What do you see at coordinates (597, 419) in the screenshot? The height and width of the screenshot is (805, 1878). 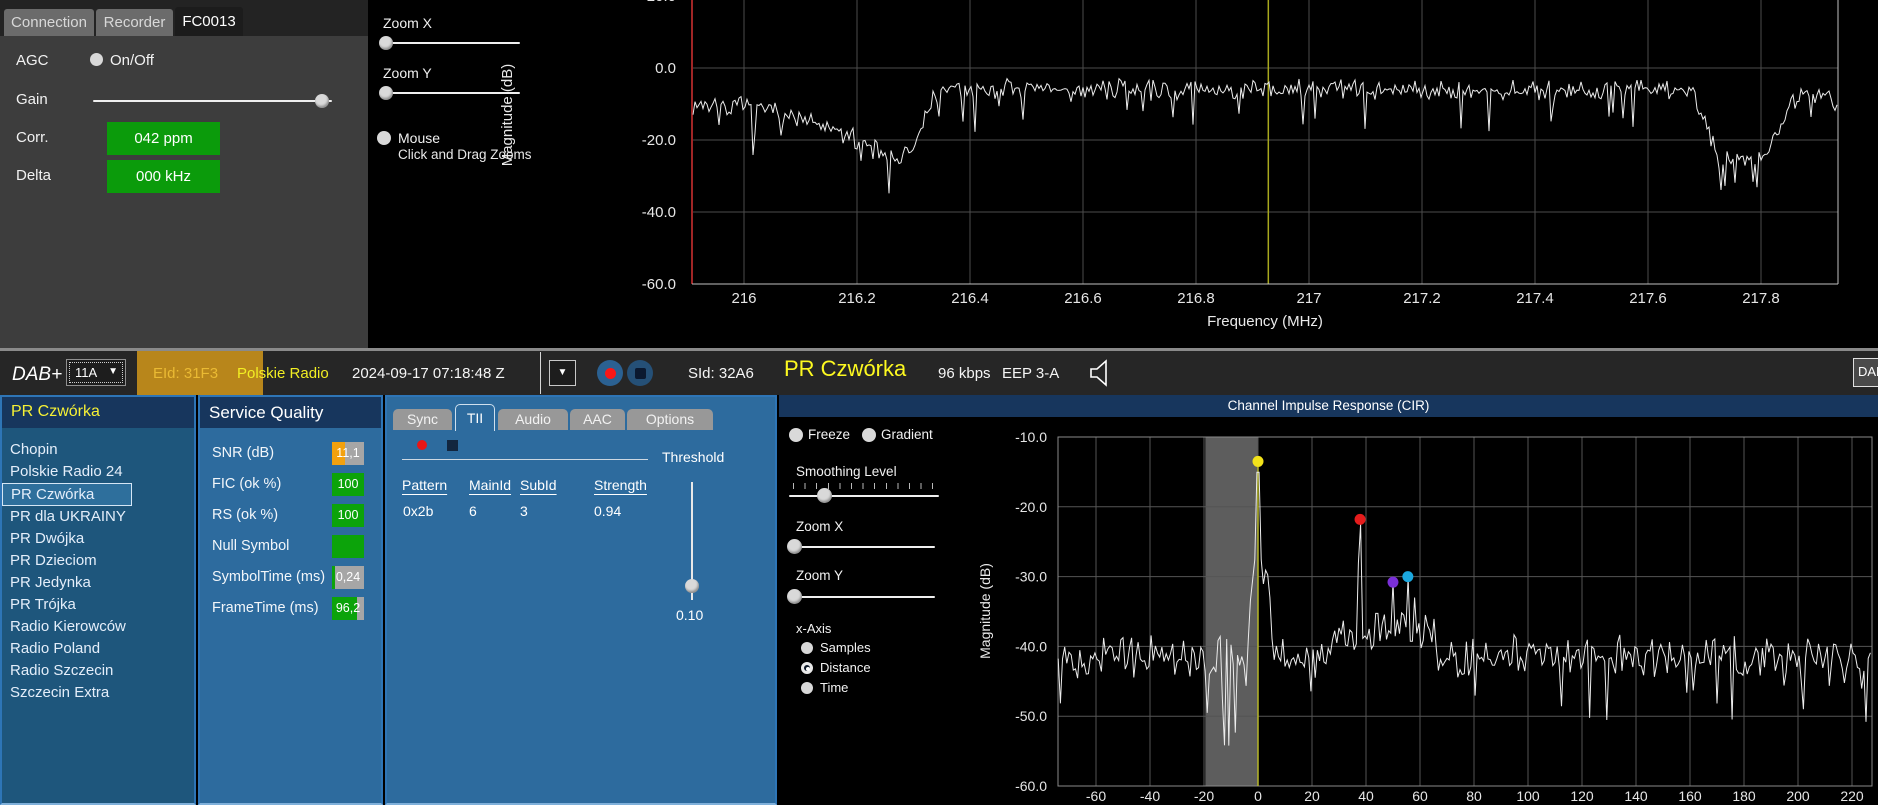 I see `tab-aac: AAC` at bounding box center [597, 419].